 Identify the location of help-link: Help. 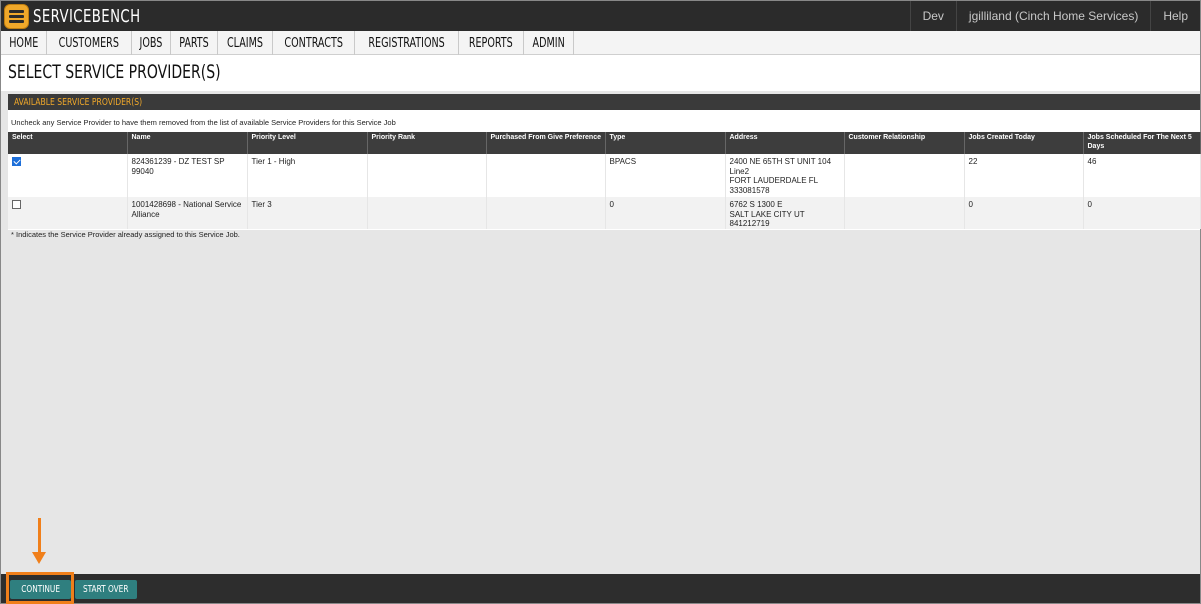
(1175, 16).